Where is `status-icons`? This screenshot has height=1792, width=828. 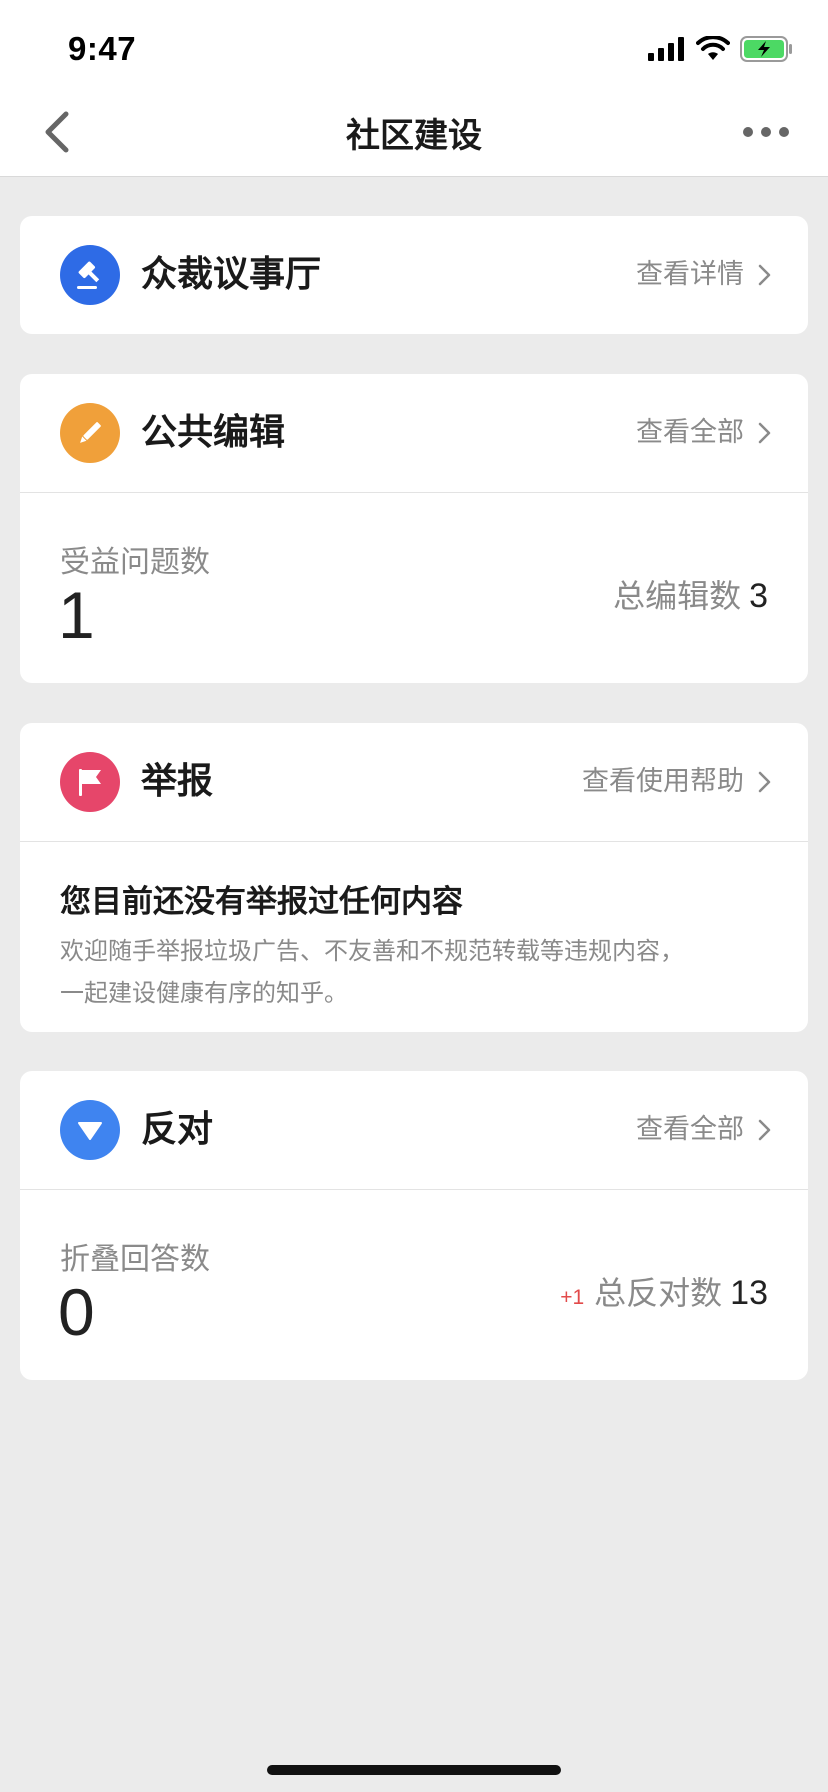
status-icons is located at coordinates (721, 49).